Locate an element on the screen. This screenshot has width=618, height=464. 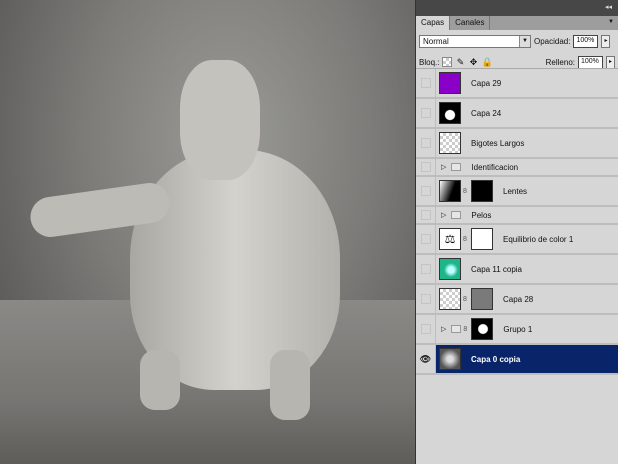
layer-row: Capa 11 copia is located at coordinates (517, 270).